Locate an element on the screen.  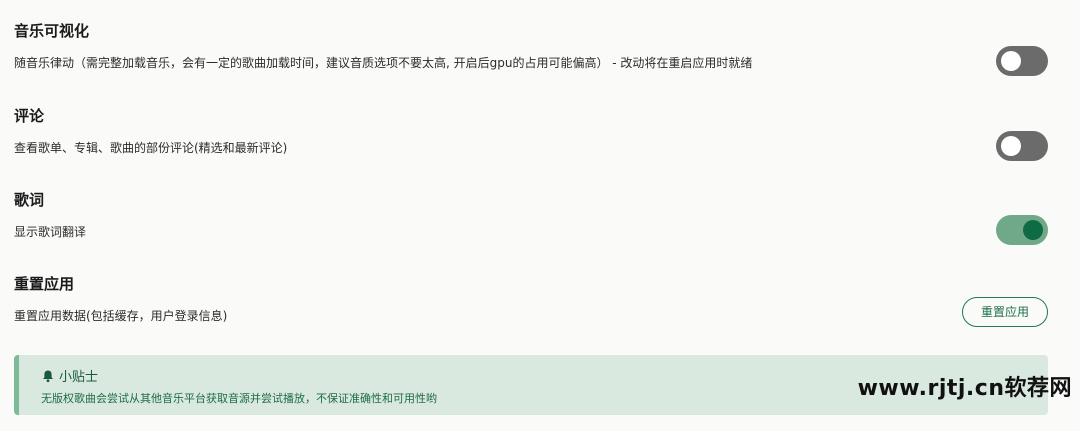
section-description: 重置应用数据(包括缓存，用户登录信息) is located at coordinates (121, 316).